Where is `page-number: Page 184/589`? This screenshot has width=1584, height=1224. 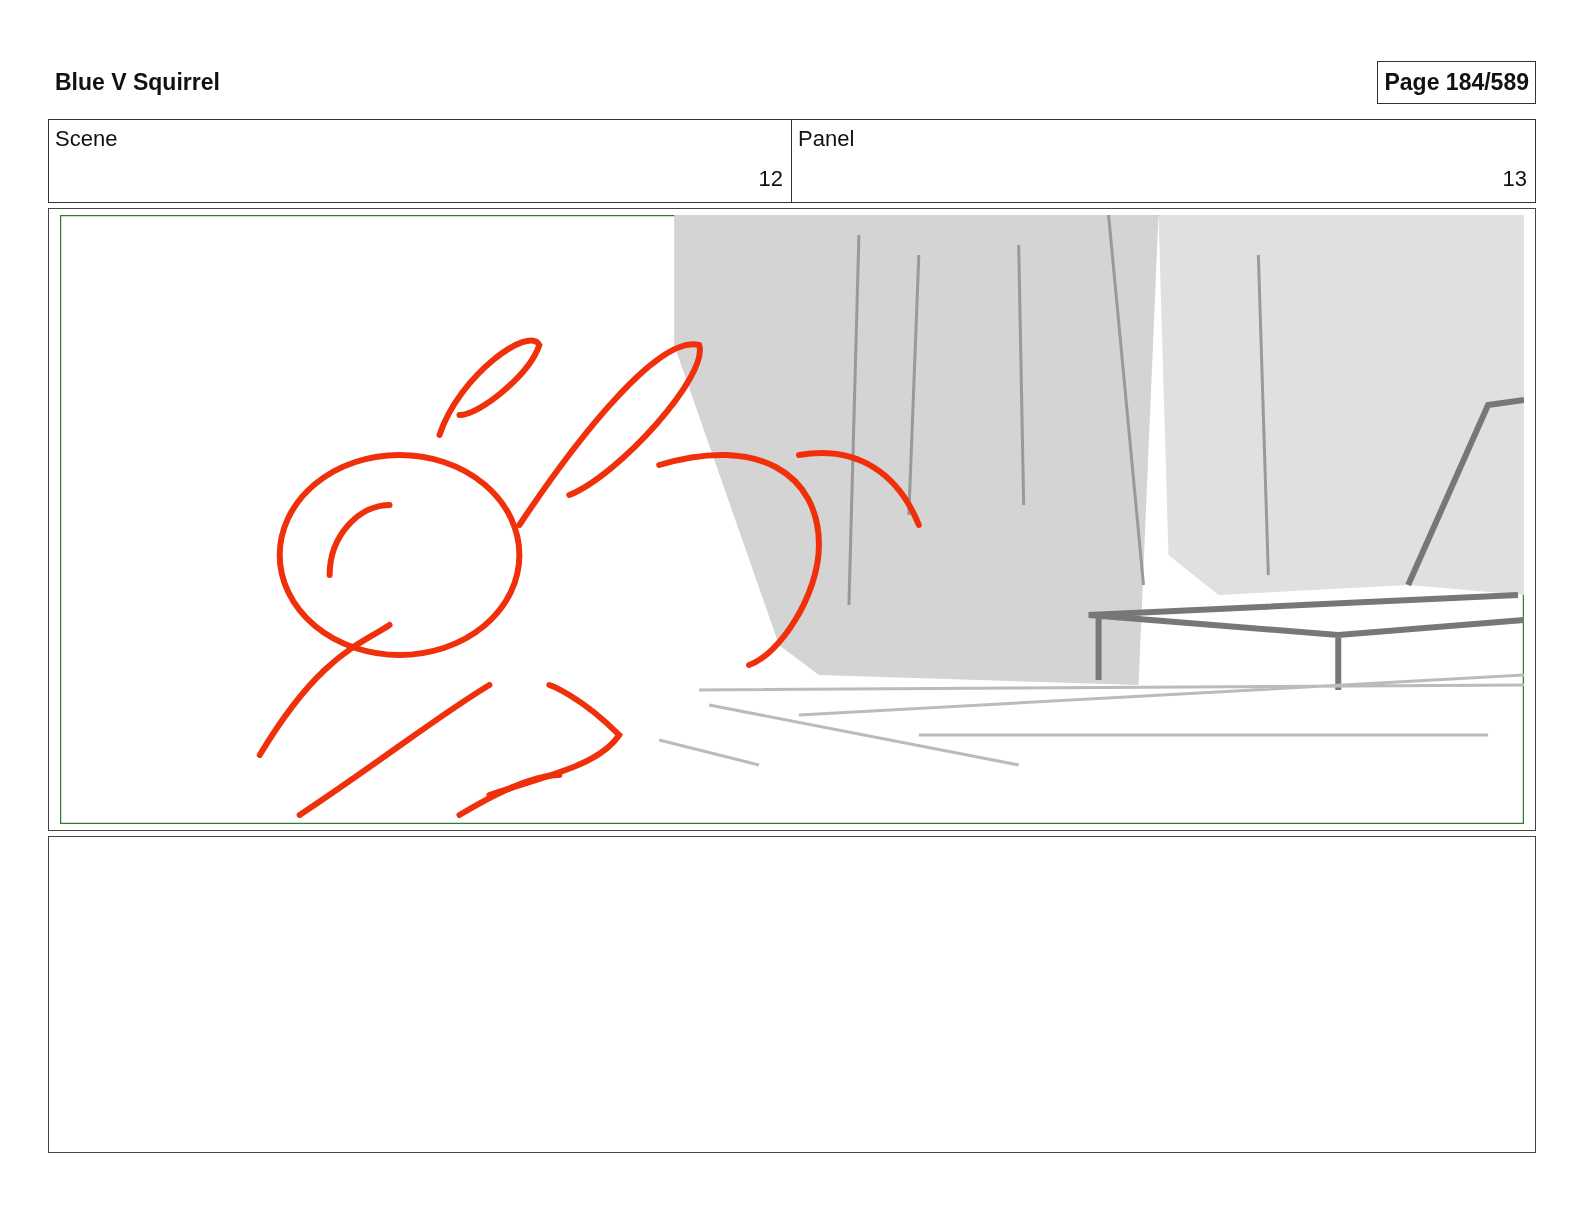 page-number: Page 184/589 is located at coordinates (1456, 82).